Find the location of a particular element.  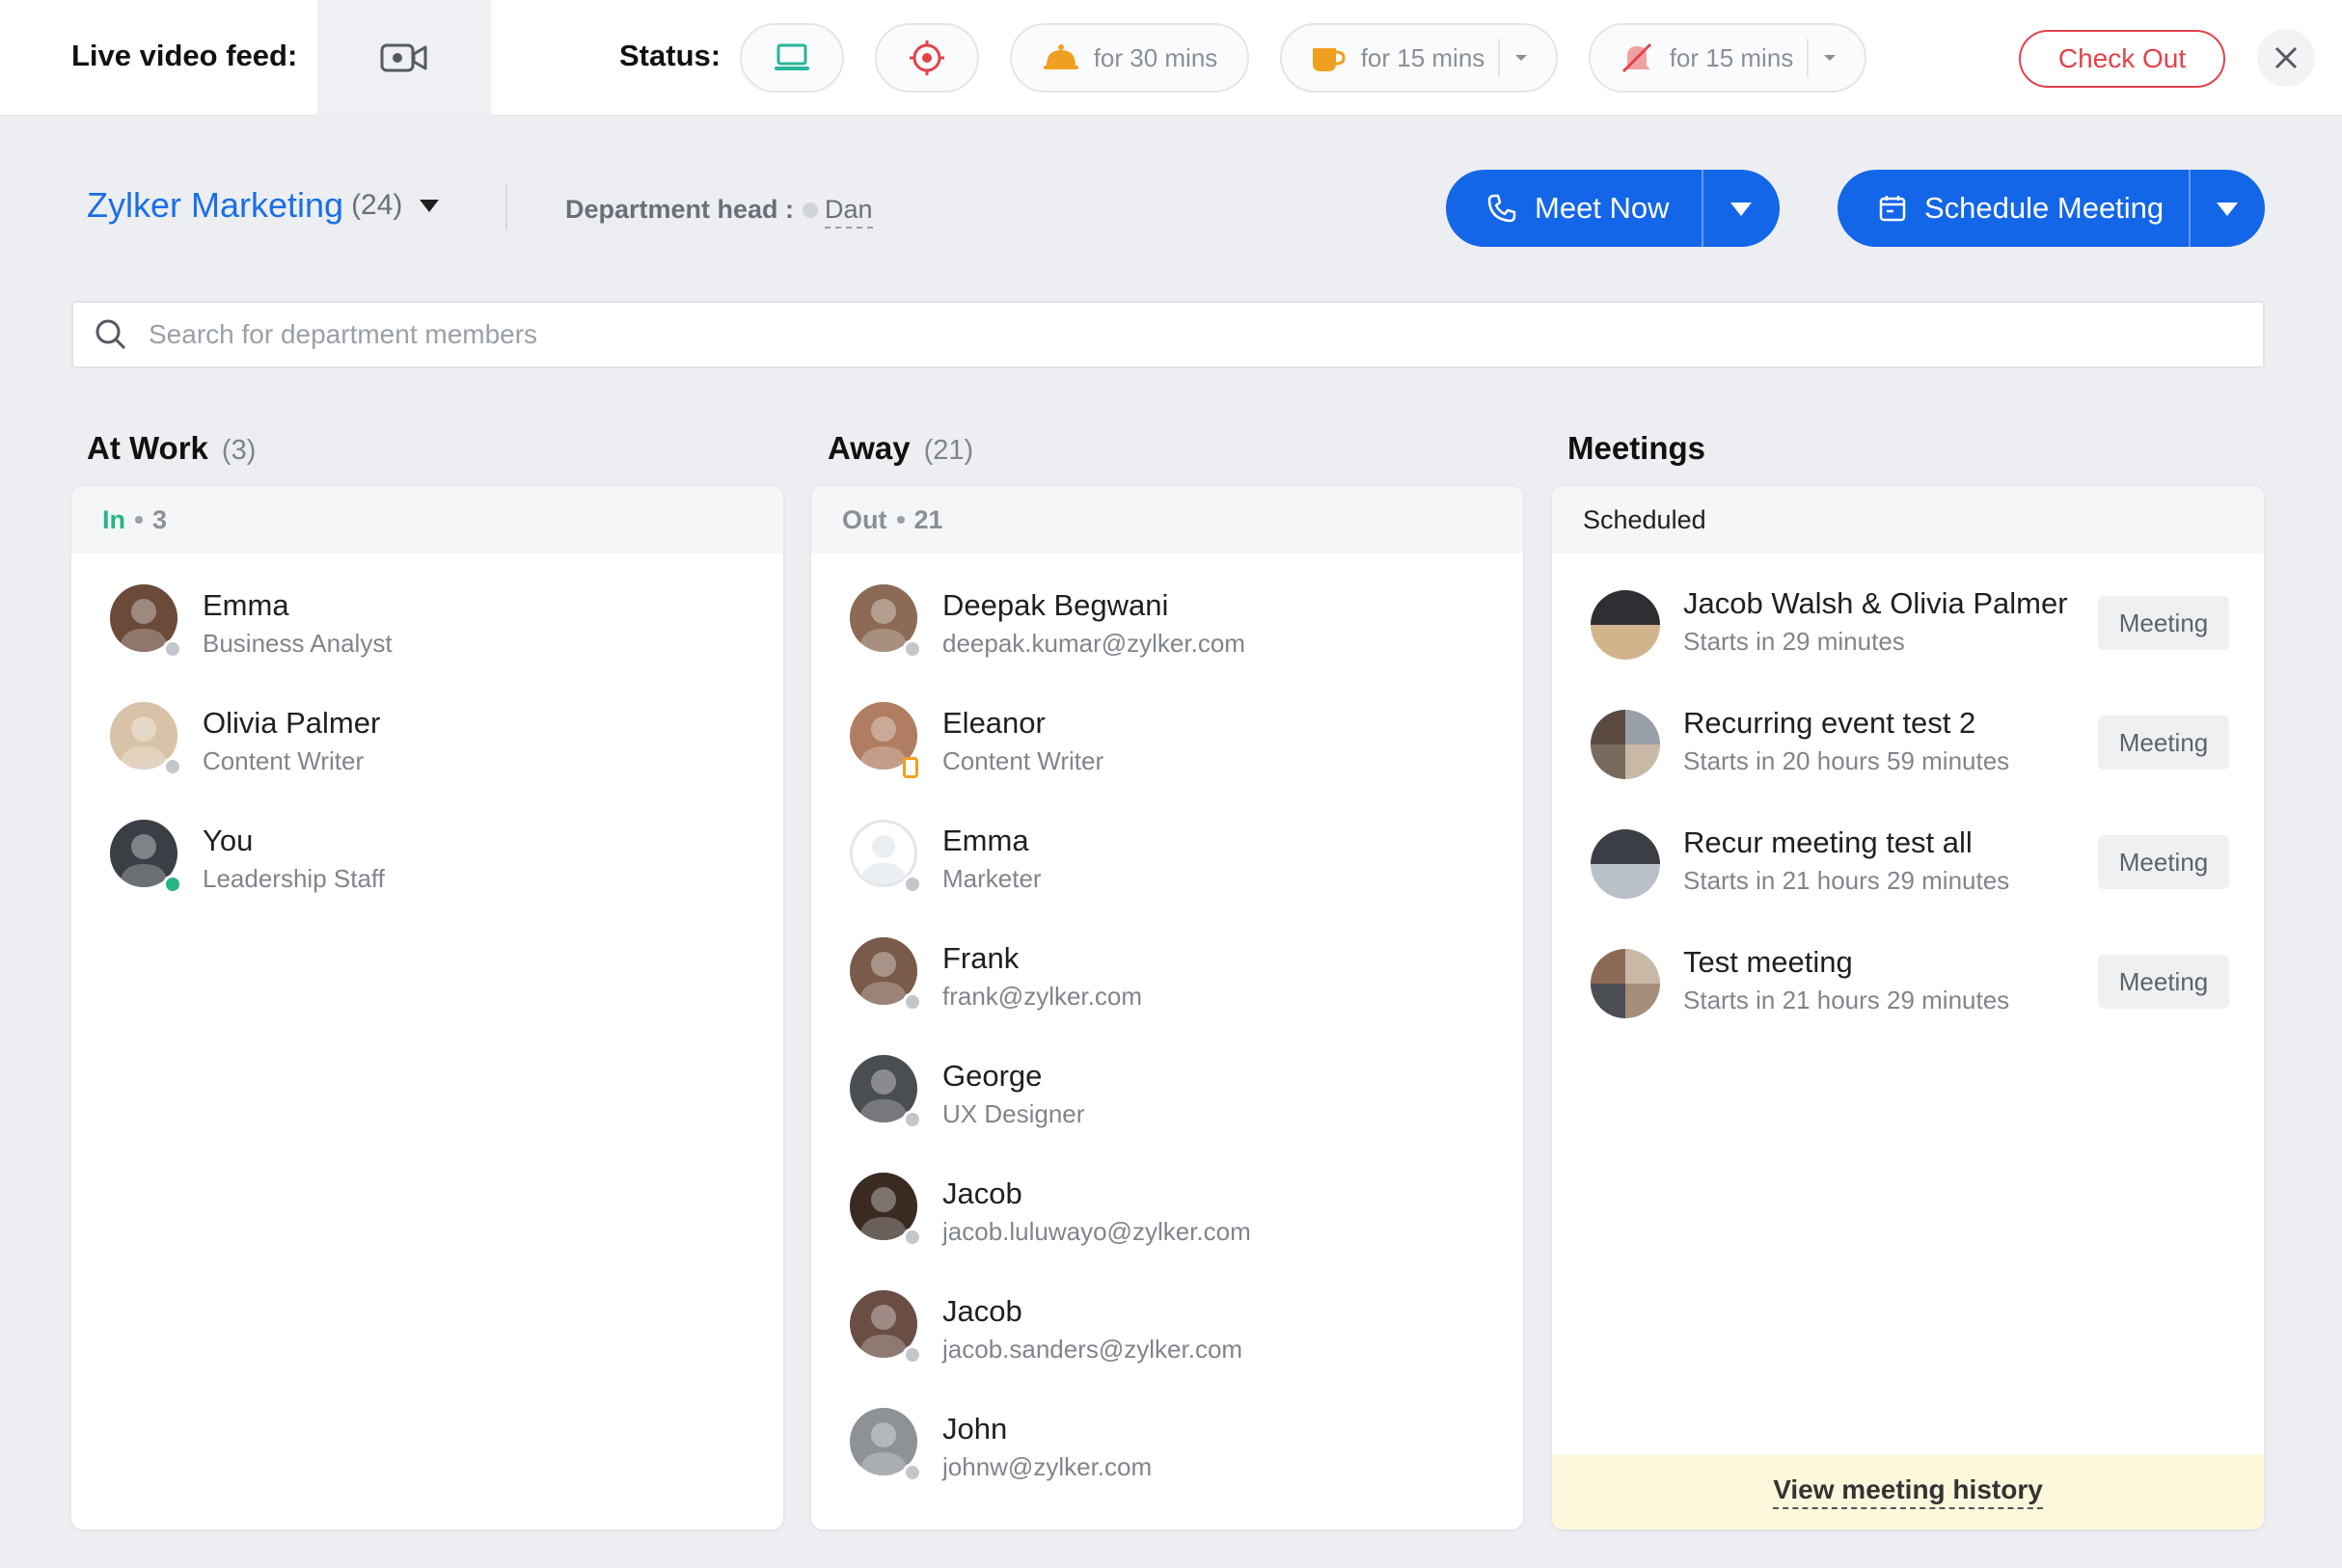

live-video-label: Live video feed: is located at coordinates (184, 56).